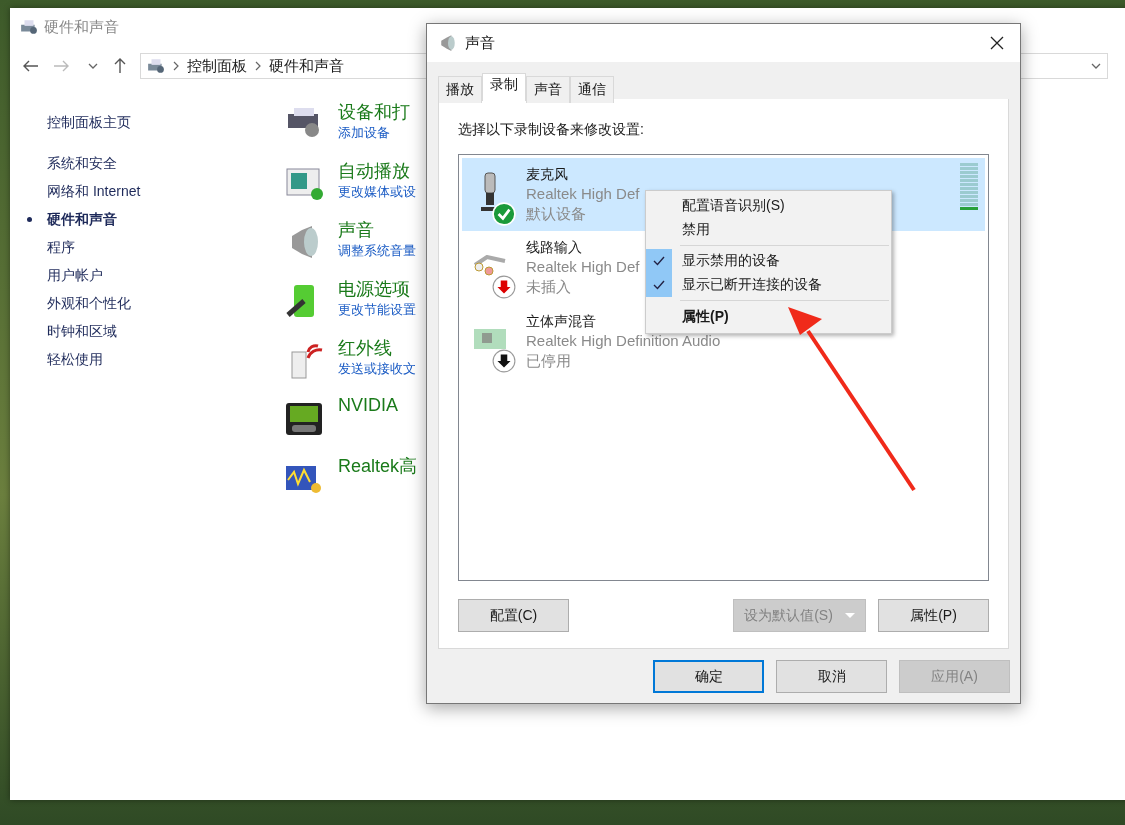 Image resolution: width=1125 pixels, height=825 pixels. Describe the element at coordinates (551, 130) in the screenshot. I see `instruction-text: 选择以下录制设备来修改设置:` at that location.